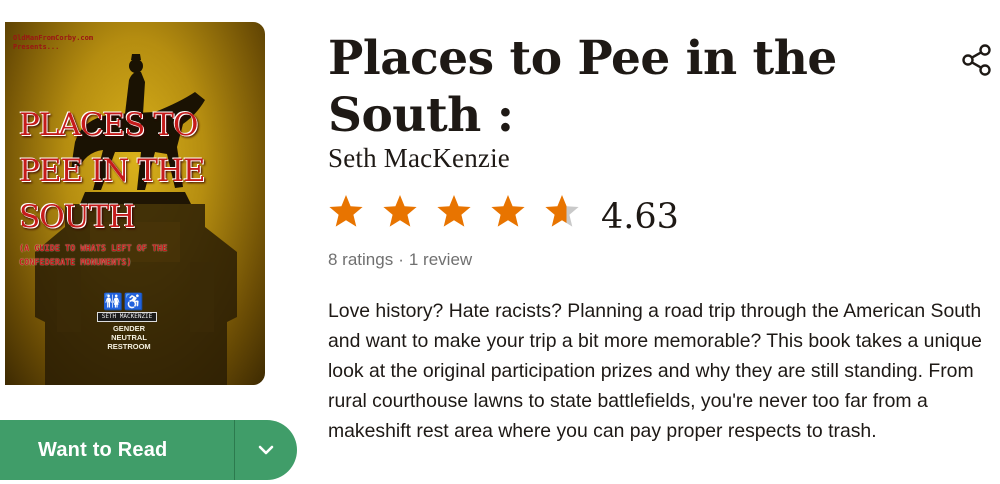 This screenshot has height=484, width=1000. I want to click on cover-author-plate: SETH MACKENZIE, so click(127, 317).